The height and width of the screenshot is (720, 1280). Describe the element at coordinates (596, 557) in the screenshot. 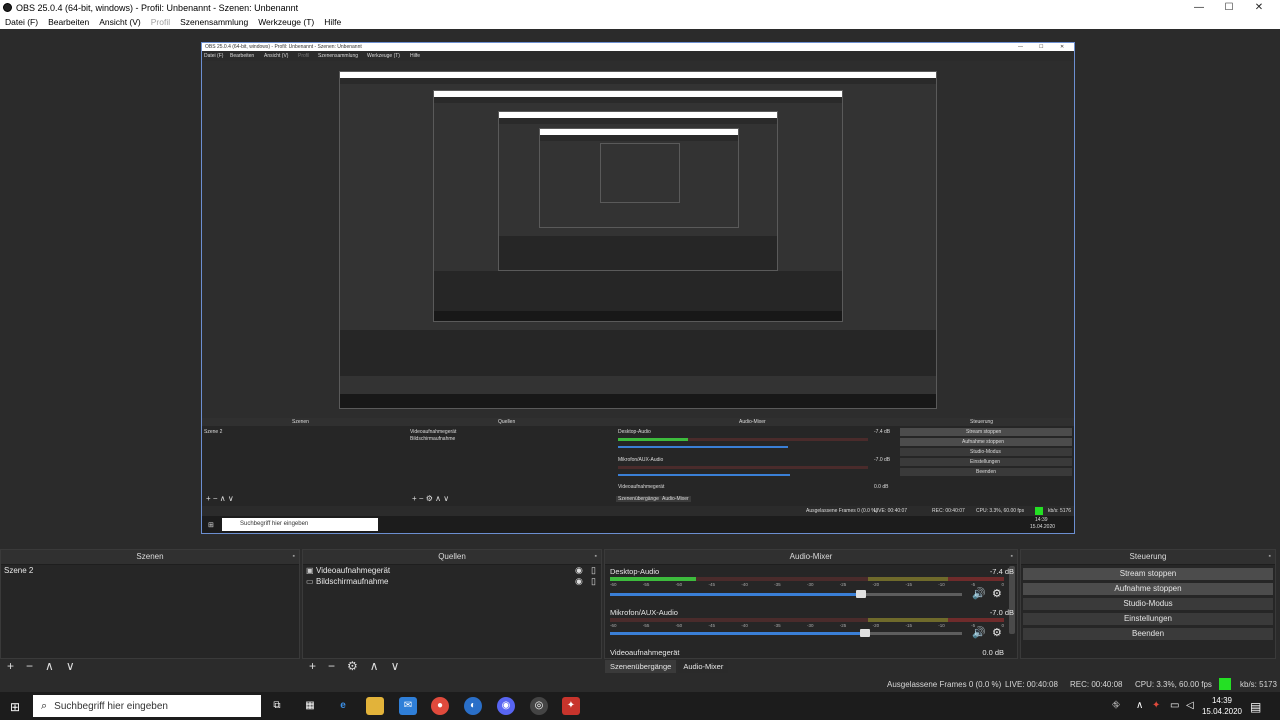

I see `sources-undock-icon: ▪` at that location.